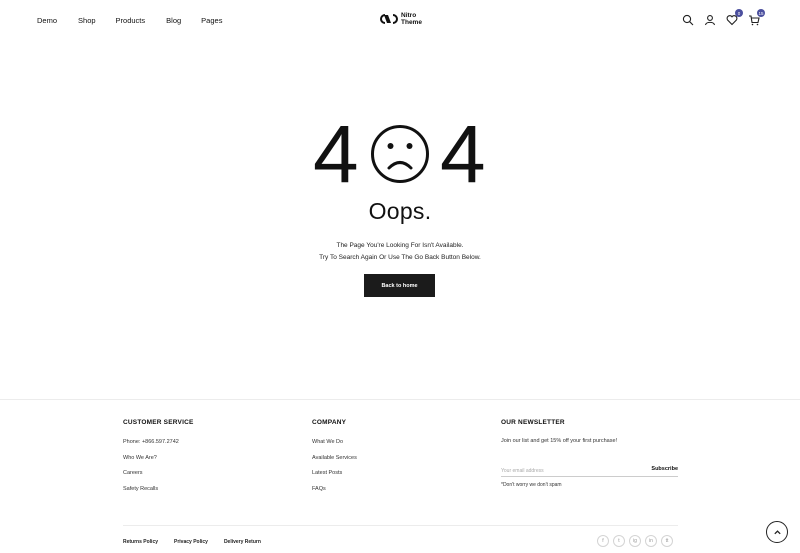  I want to click on privacy-policy-link: Privacy Policy, so click(191, 542).